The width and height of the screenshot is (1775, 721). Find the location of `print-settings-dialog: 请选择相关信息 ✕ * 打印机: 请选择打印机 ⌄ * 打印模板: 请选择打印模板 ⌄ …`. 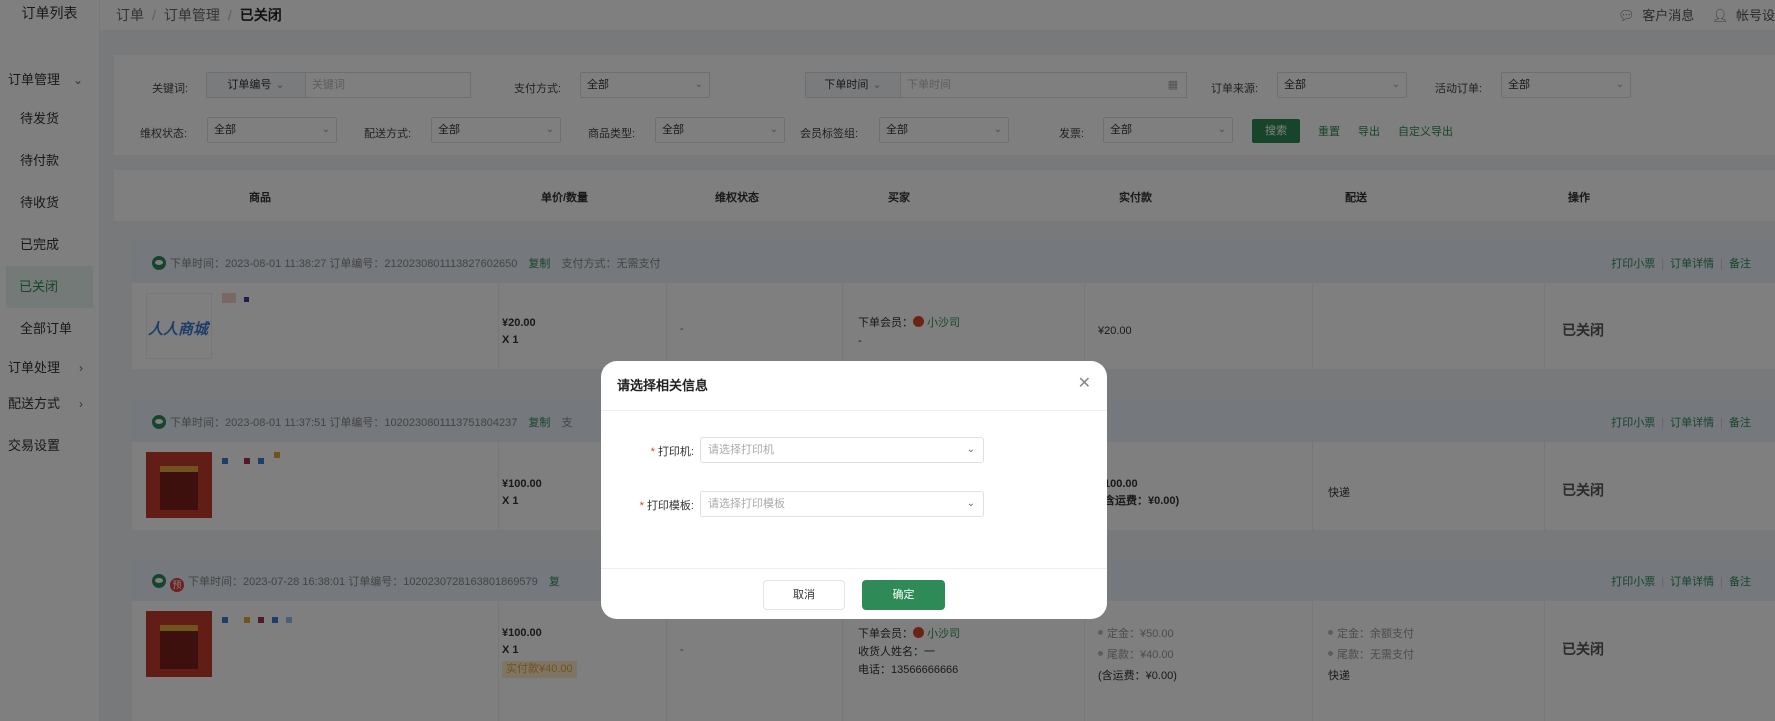

print-settings-dialog: 请选择相关信息 ✕ * 打印机: 请选择打印机 ⌄ * 打印模板: 请选择打印模板 ⌄ … is located at coordinates (854, 490).